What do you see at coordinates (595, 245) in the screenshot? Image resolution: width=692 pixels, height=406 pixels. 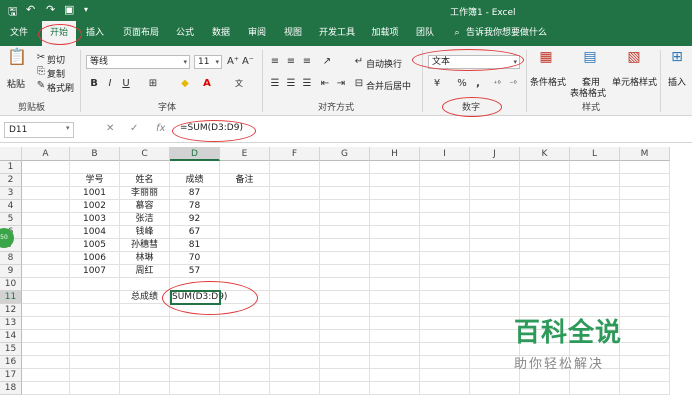 I see `cell-l7` at bounding box center [595, 245].